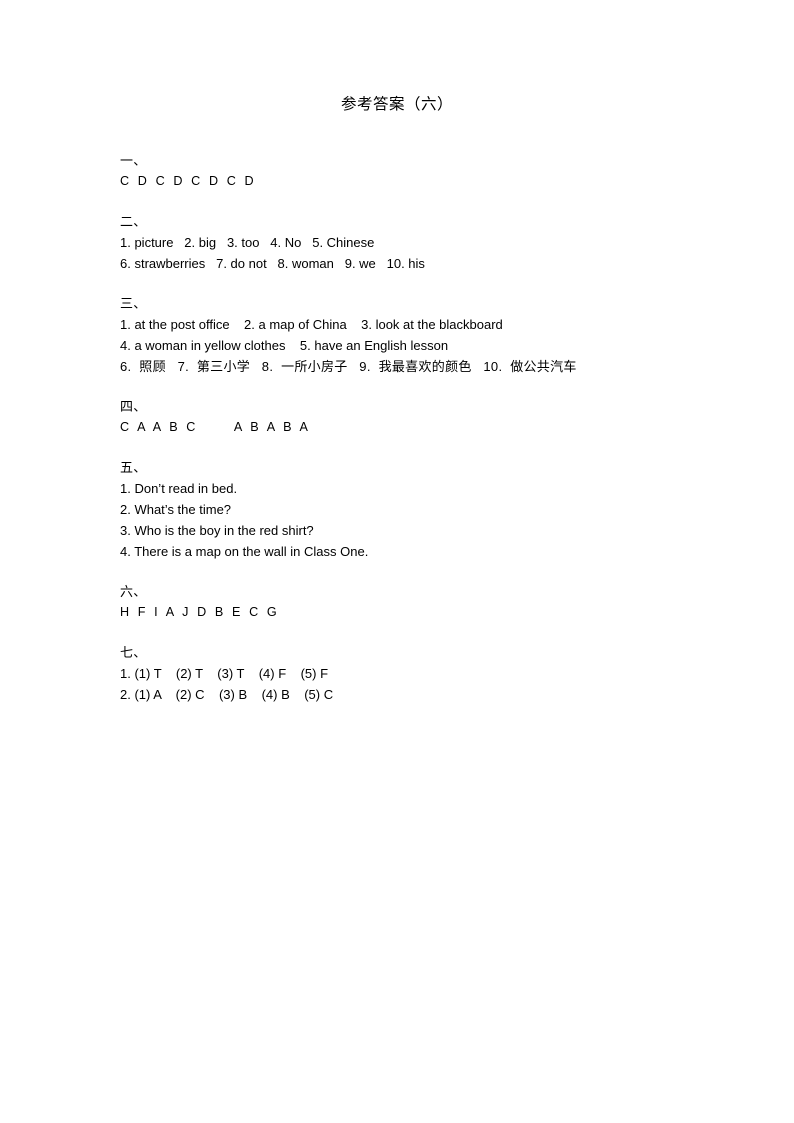  Describe the element at coordinates (133, 652) in the screenshot. I see `section-marker: 七、` at that location.